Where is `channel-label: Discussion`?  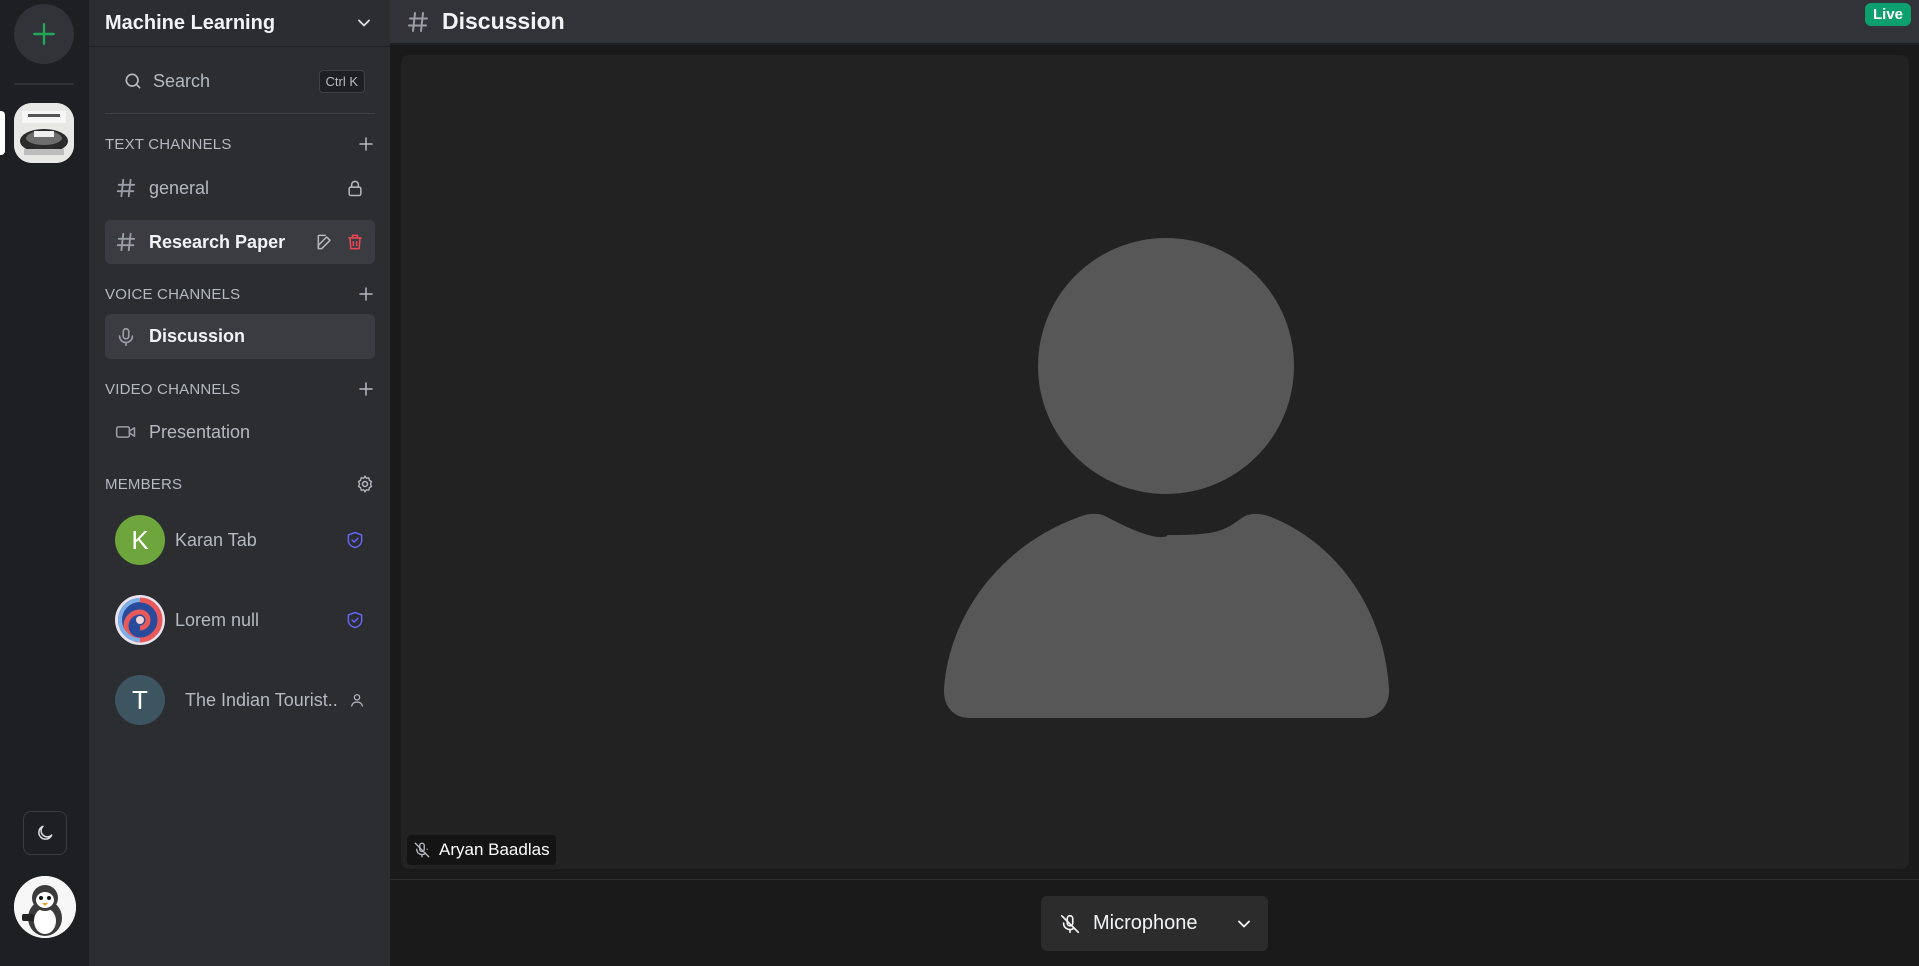
channel-label: Discussion is located at coordinates (197, 336).